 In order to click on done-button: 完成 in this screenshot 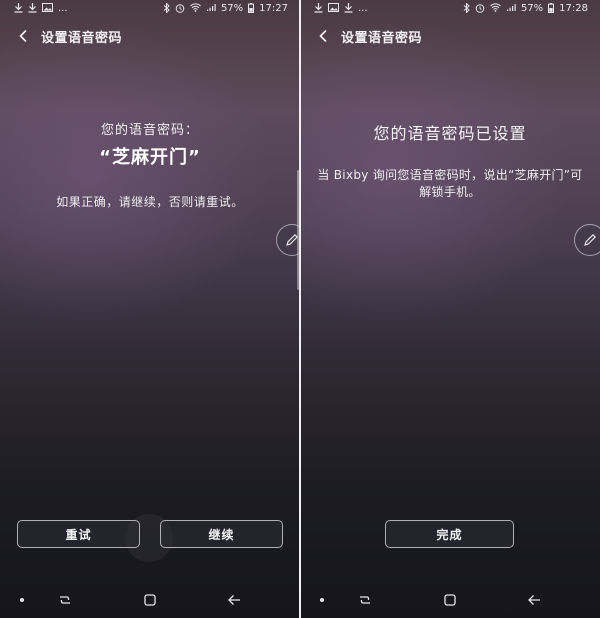, I will do `click(449, 534)`.